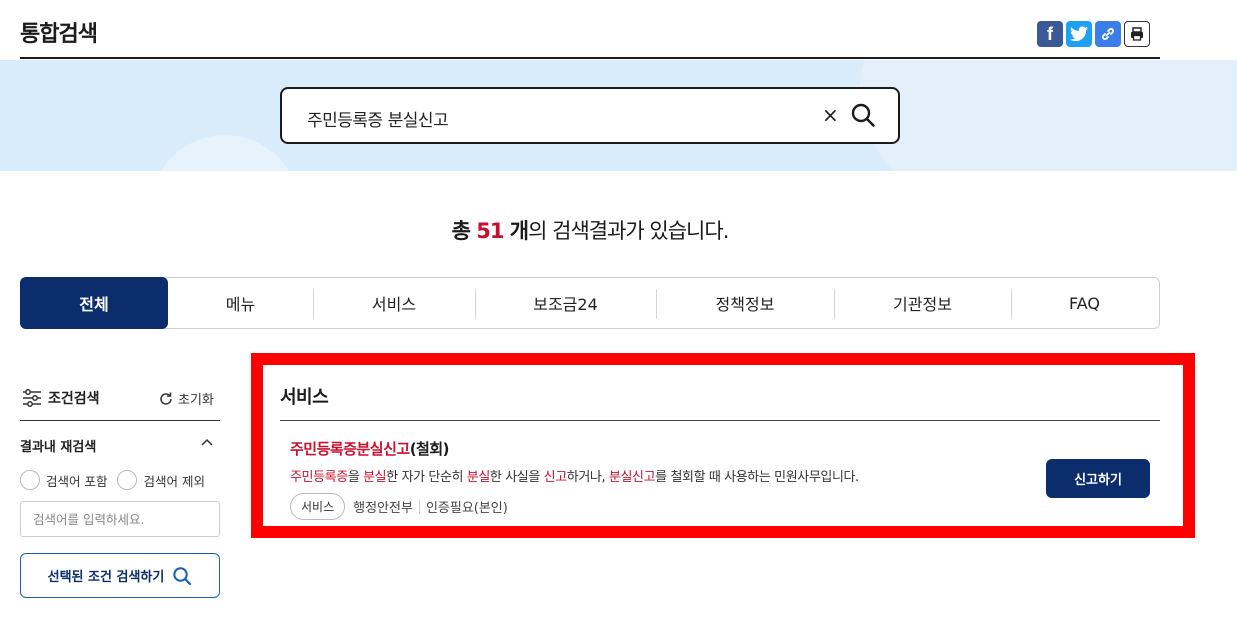  I want to click on page-title: 통합검색, so click(59, 34).